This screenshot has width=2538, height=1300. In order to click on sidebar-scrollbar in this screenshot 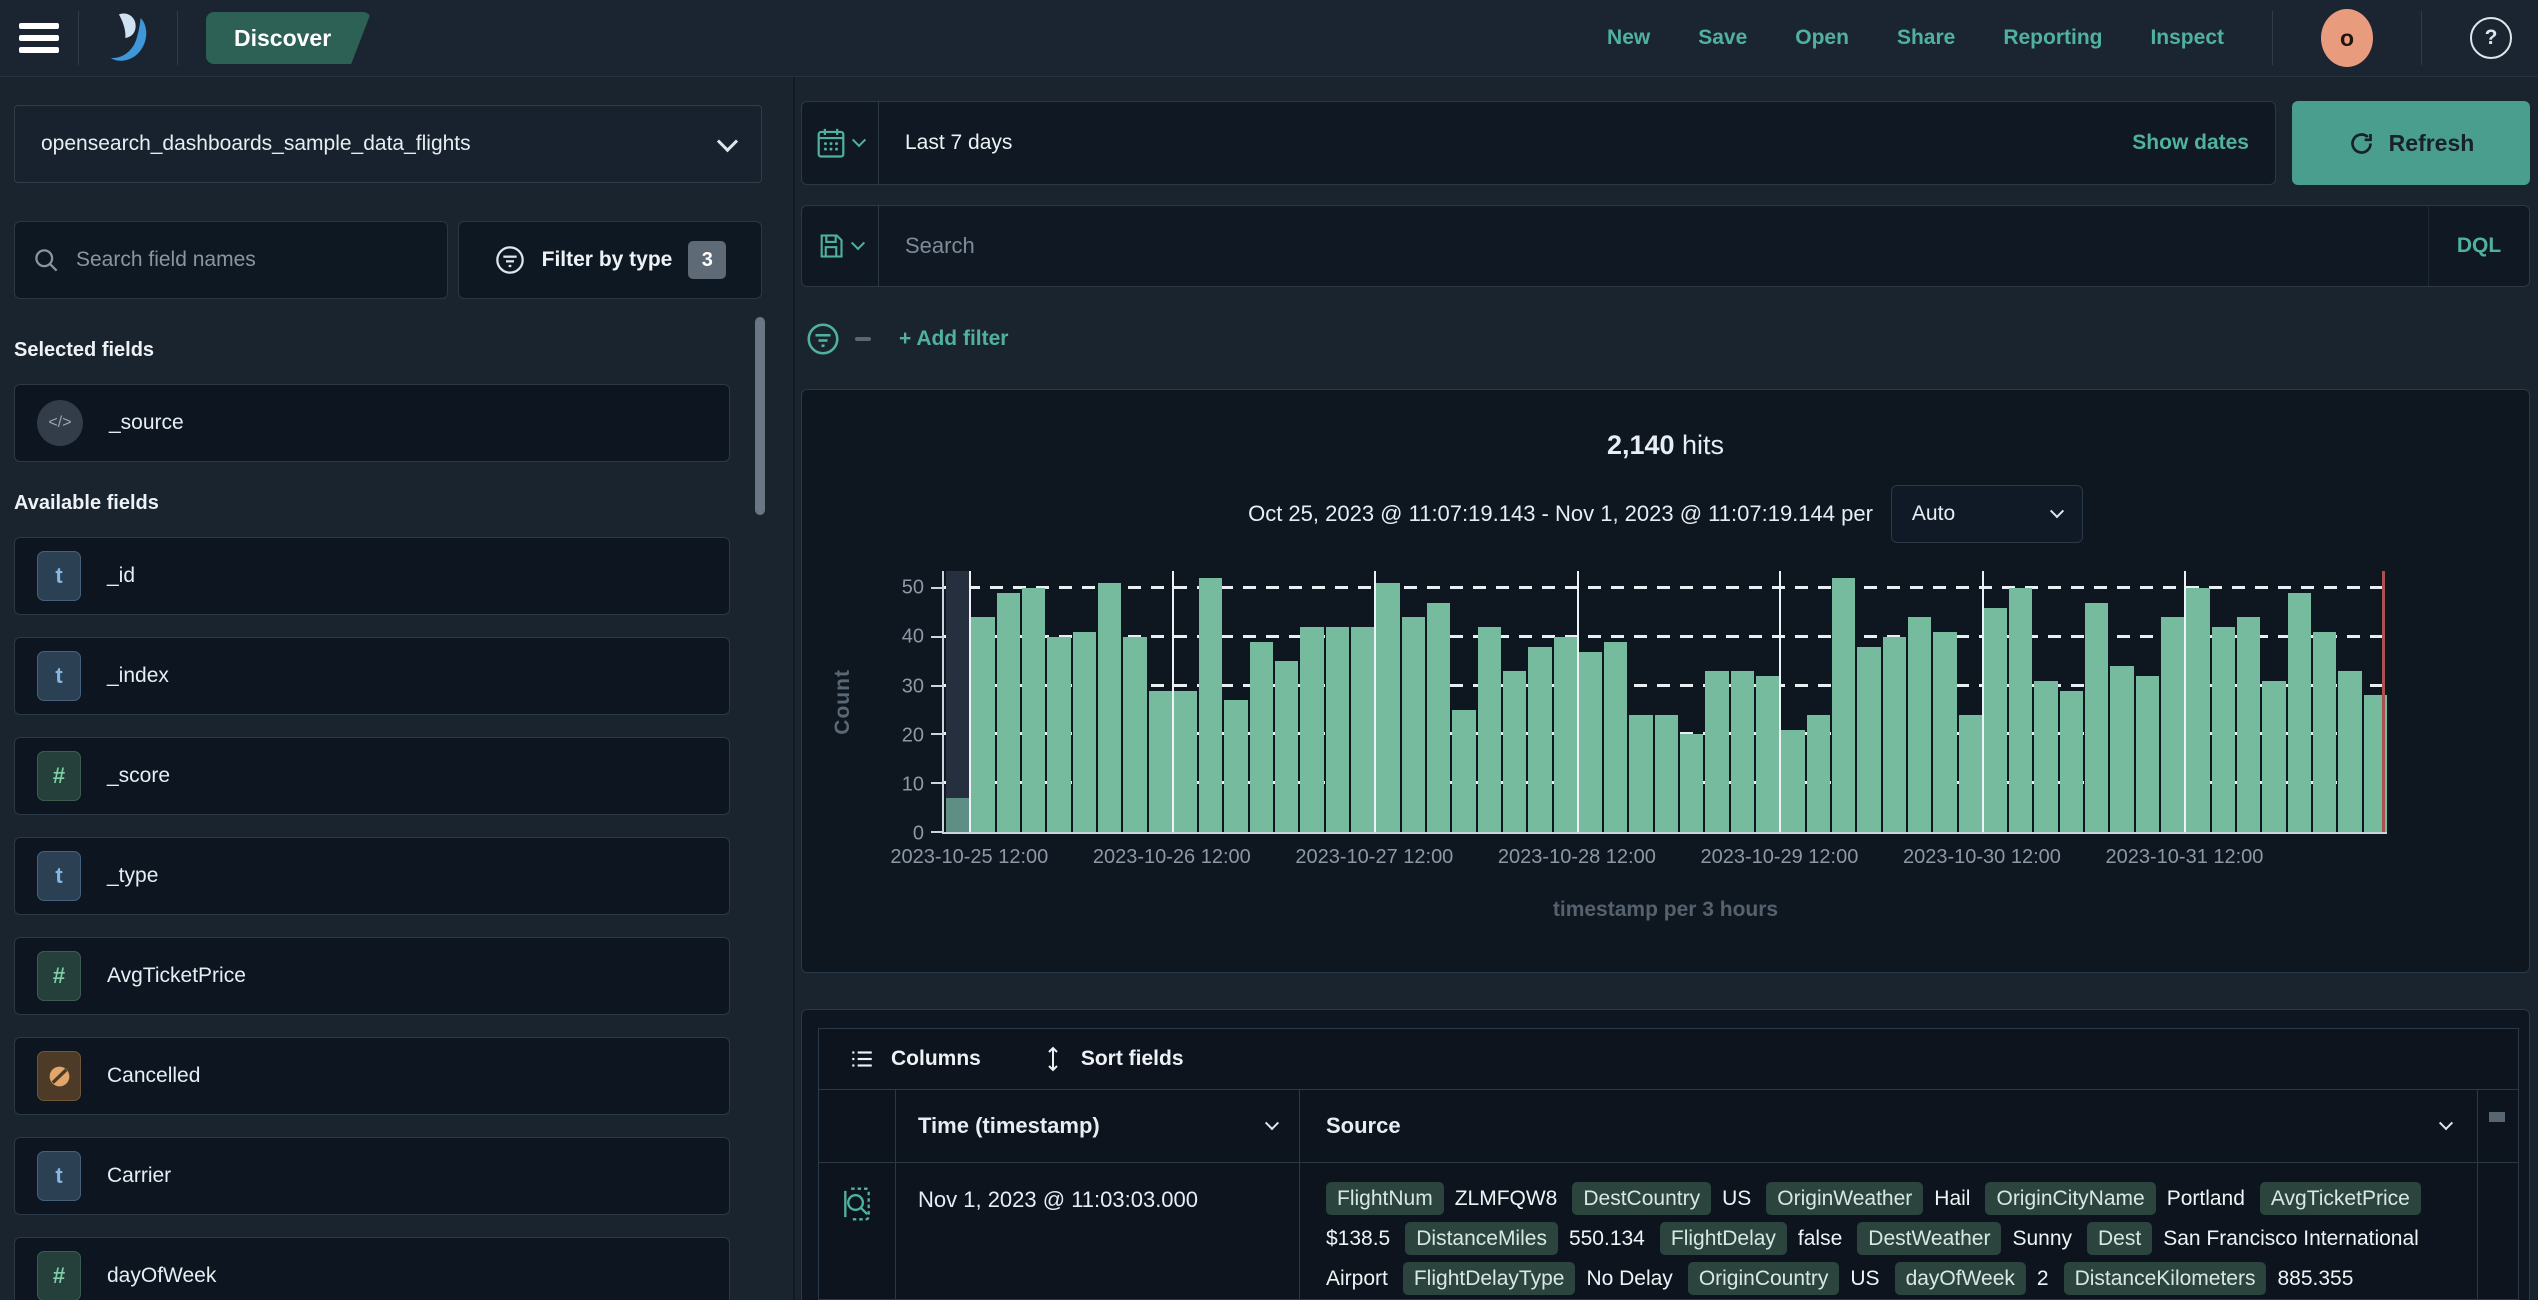, I will do `click(760, 416)`.